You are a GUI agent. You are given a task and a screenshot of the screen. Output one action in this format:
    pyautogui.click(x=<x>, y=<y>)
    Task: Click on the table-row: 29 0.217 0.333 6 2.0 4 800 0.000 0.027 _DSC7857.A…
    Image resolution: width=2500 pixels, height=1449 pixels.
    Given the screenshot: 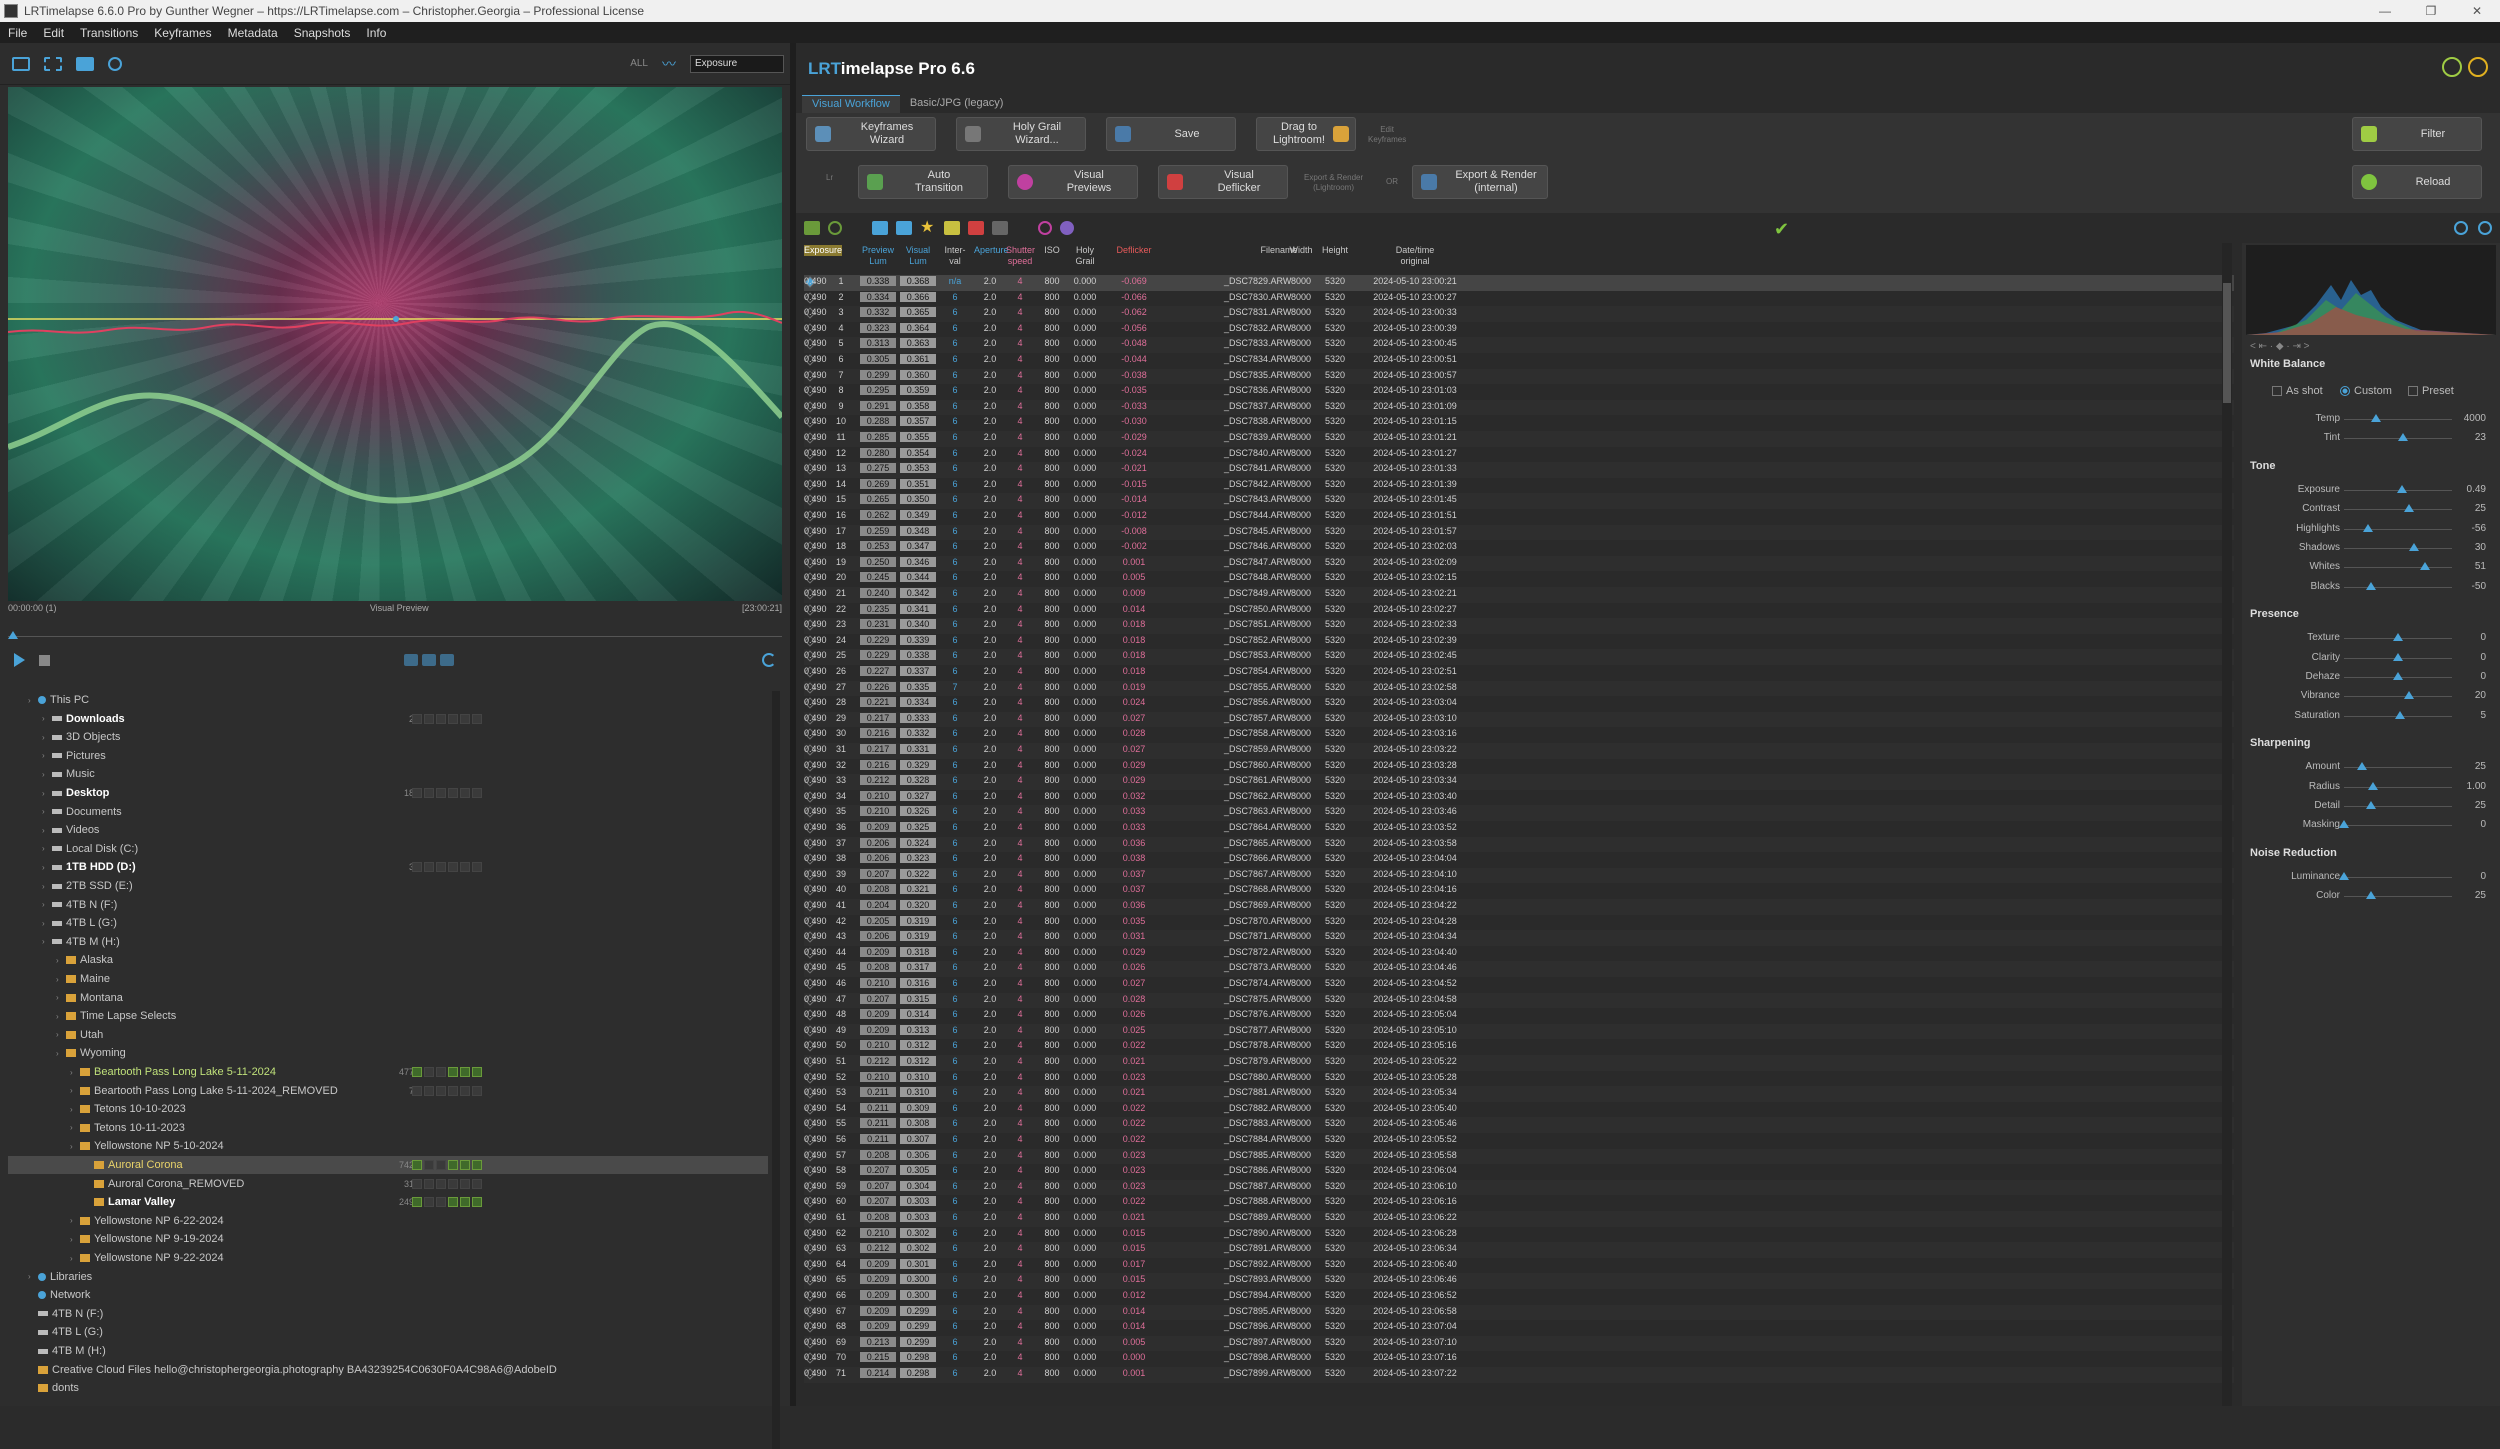 What is the action you would take?
    pyautogui.click(x=1519, y=719)
    